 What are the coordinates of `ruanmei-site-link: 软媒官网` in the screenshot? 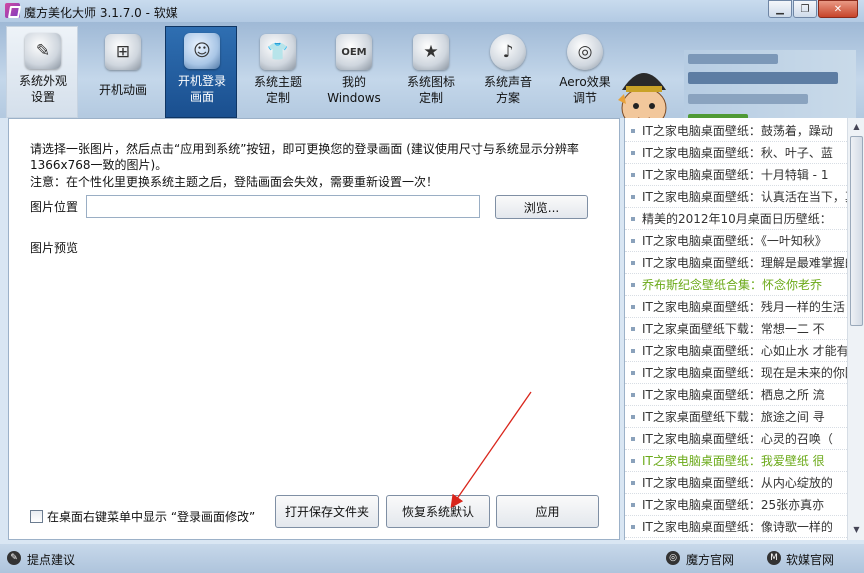 It's located at (810, 559).